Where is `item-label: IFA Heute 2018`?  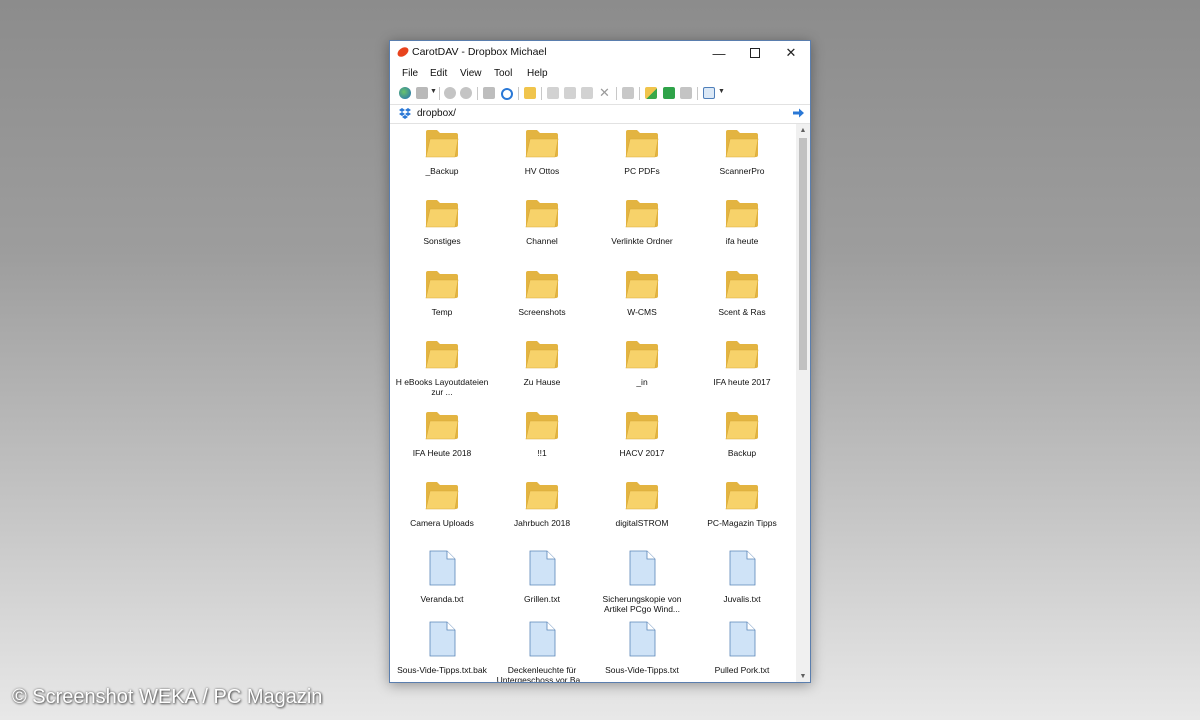
item-label: IFA Heute 2018 is located at coordinates (442, 452).